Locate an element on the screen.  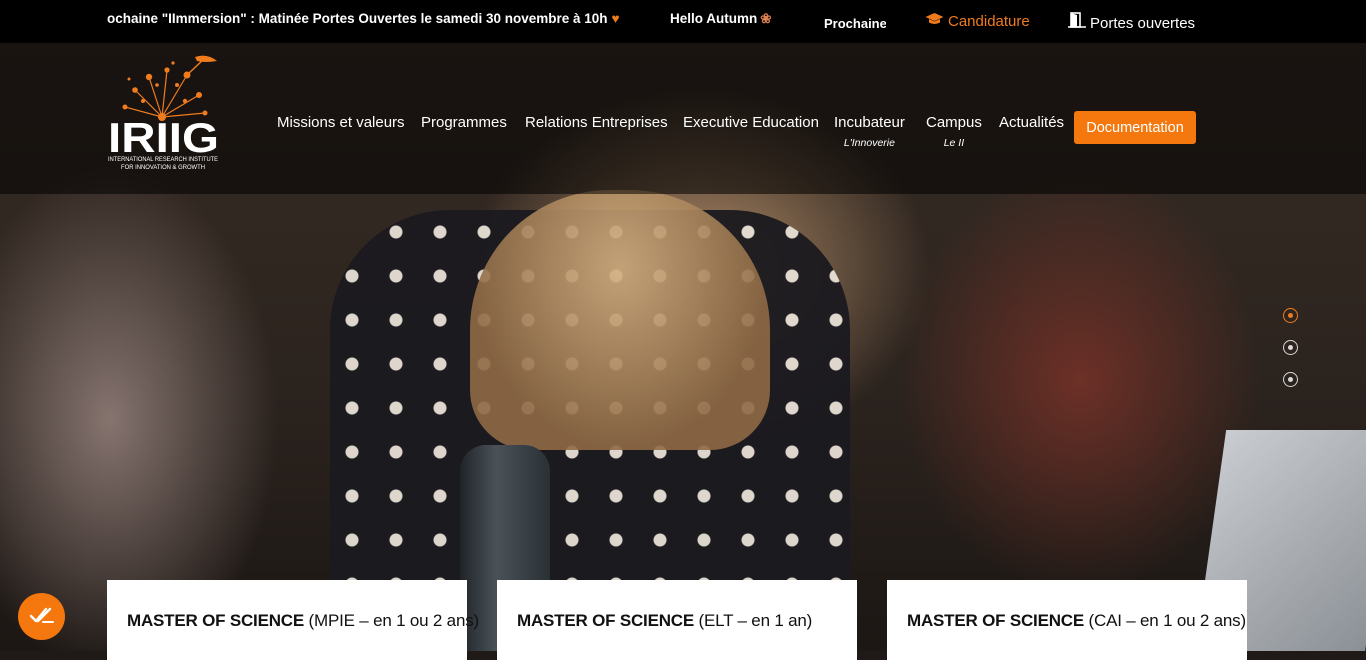
nav-missions-et-valeurs: Missions et valeurs is located at coordinates (341, 122).